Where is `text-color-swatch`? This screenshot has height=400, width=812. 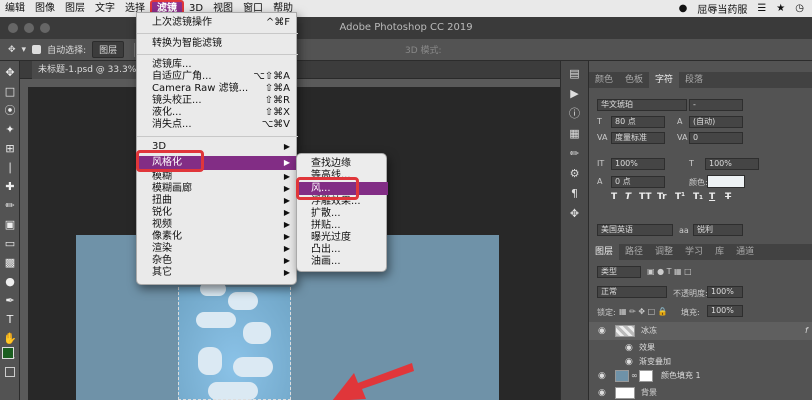
text-color-swatch is located at coordinates (726, 181).